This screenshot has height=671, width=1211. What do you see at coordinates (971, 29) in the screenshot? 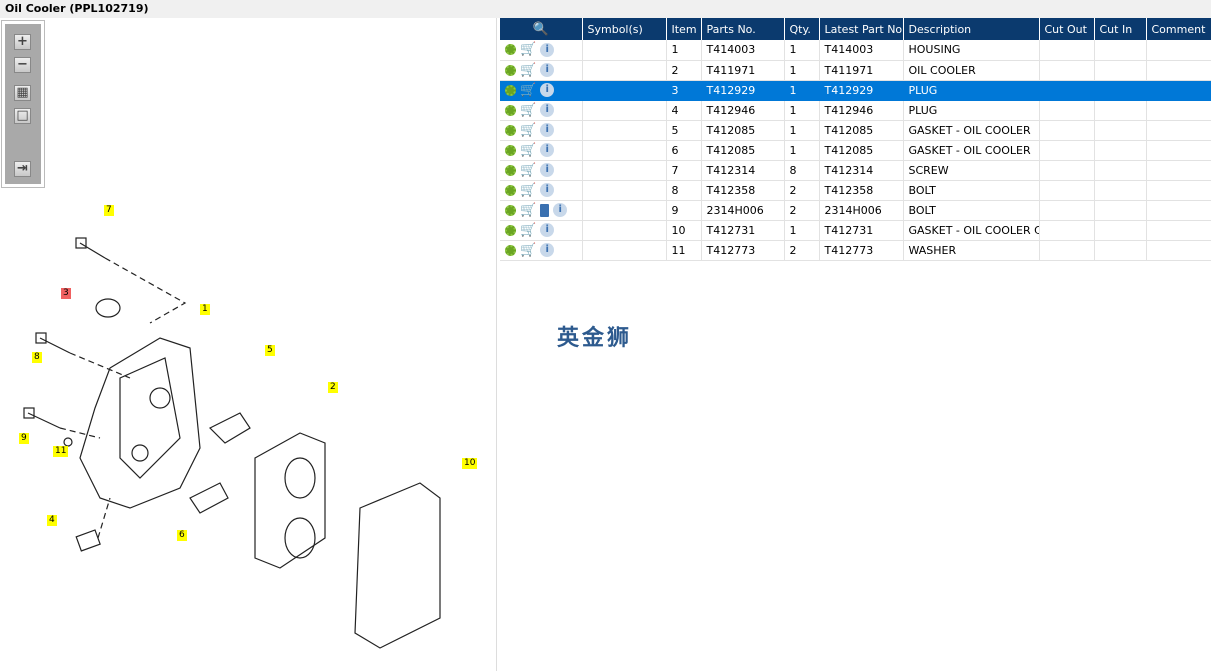
I see `column-header: Description` at bounding box center [971, 29].